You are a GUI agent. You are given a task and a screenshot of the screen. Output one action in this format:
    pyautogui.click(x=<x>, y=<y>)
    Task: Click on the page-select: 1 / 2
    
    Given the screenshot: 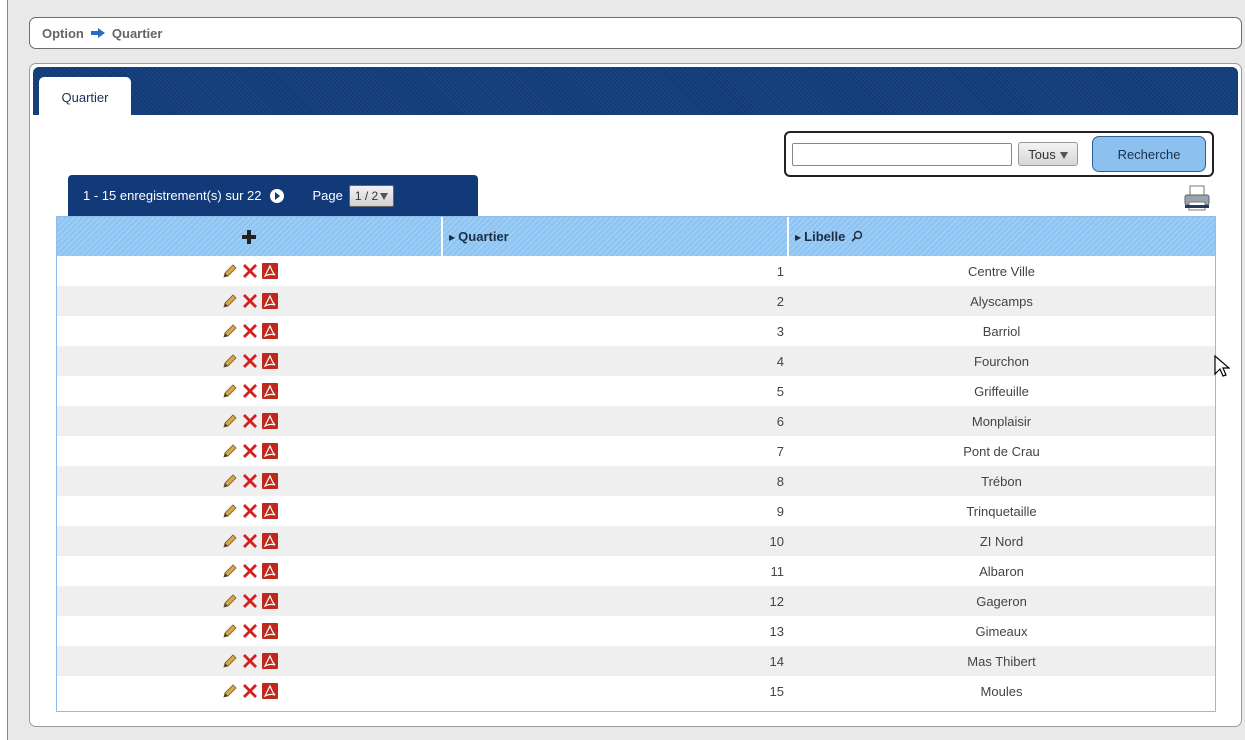 What is the action you would take?
    pyautogui.click(x=371, y=195)
    